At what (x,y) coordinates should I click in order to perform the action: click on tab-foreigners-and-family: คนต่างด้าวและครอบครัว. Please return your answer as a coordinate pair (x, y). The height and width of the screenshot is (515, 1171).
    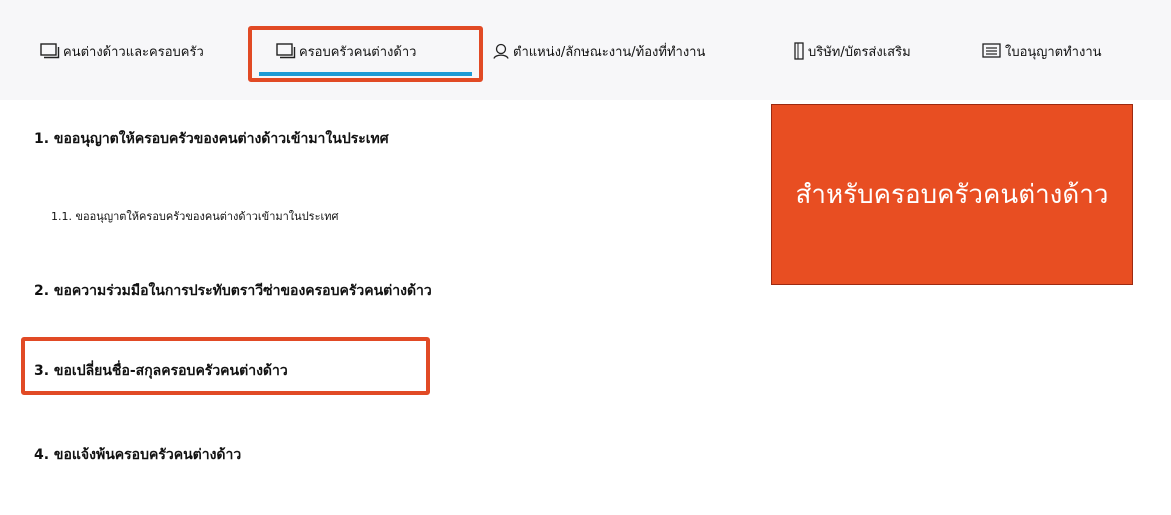
    Looking at the image, I should click on (122, 51).